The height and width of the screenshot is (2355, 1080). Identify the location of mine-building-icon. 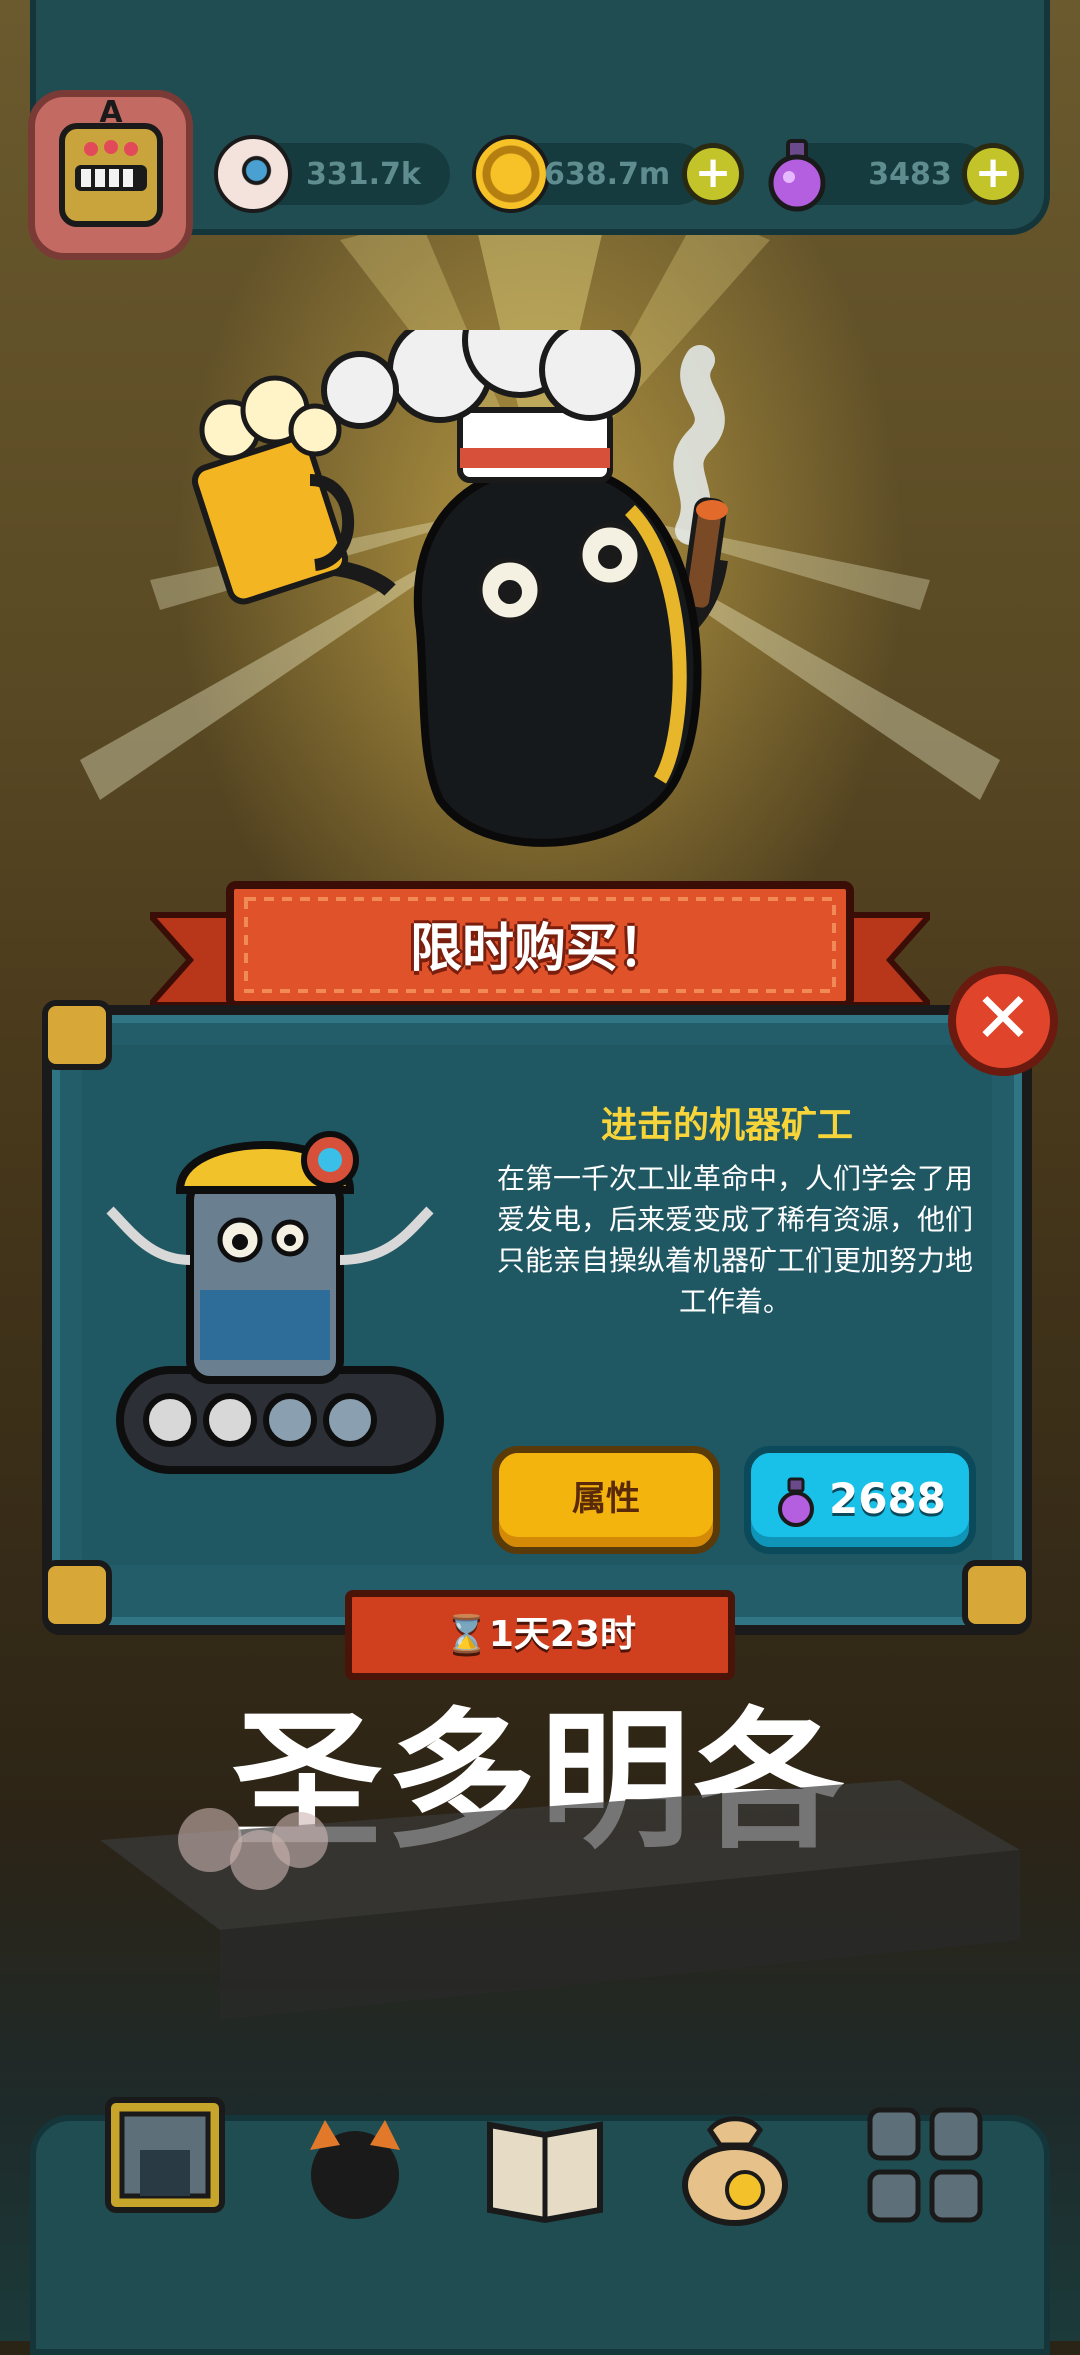
(165, 2155).